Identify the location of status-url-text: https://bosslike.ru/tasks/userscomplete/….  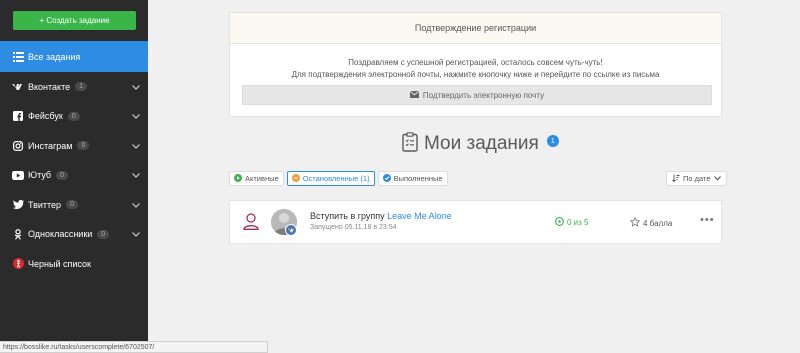
(79, 347).